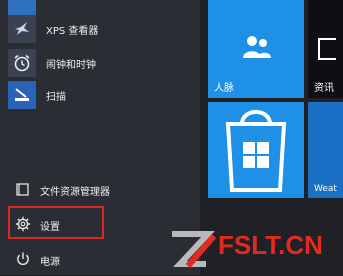 This screenshot has height=276, width=343. What do you see at coordinates (23, 259) in the screenshot?
I see `power-icon` at bounding box center [23, 259].